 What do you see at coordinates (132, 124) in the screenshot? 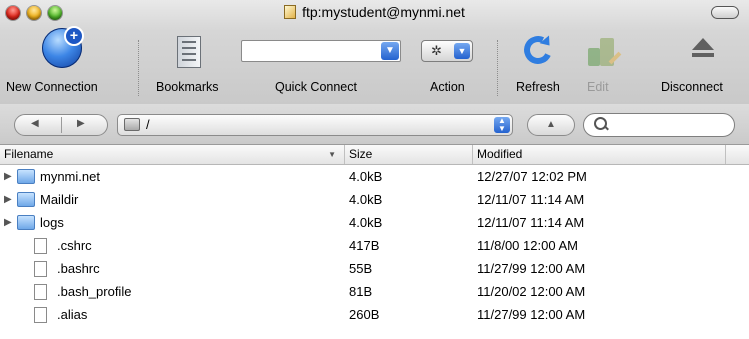
I see `hard-drive-icon` at bounding box center [132, 124].